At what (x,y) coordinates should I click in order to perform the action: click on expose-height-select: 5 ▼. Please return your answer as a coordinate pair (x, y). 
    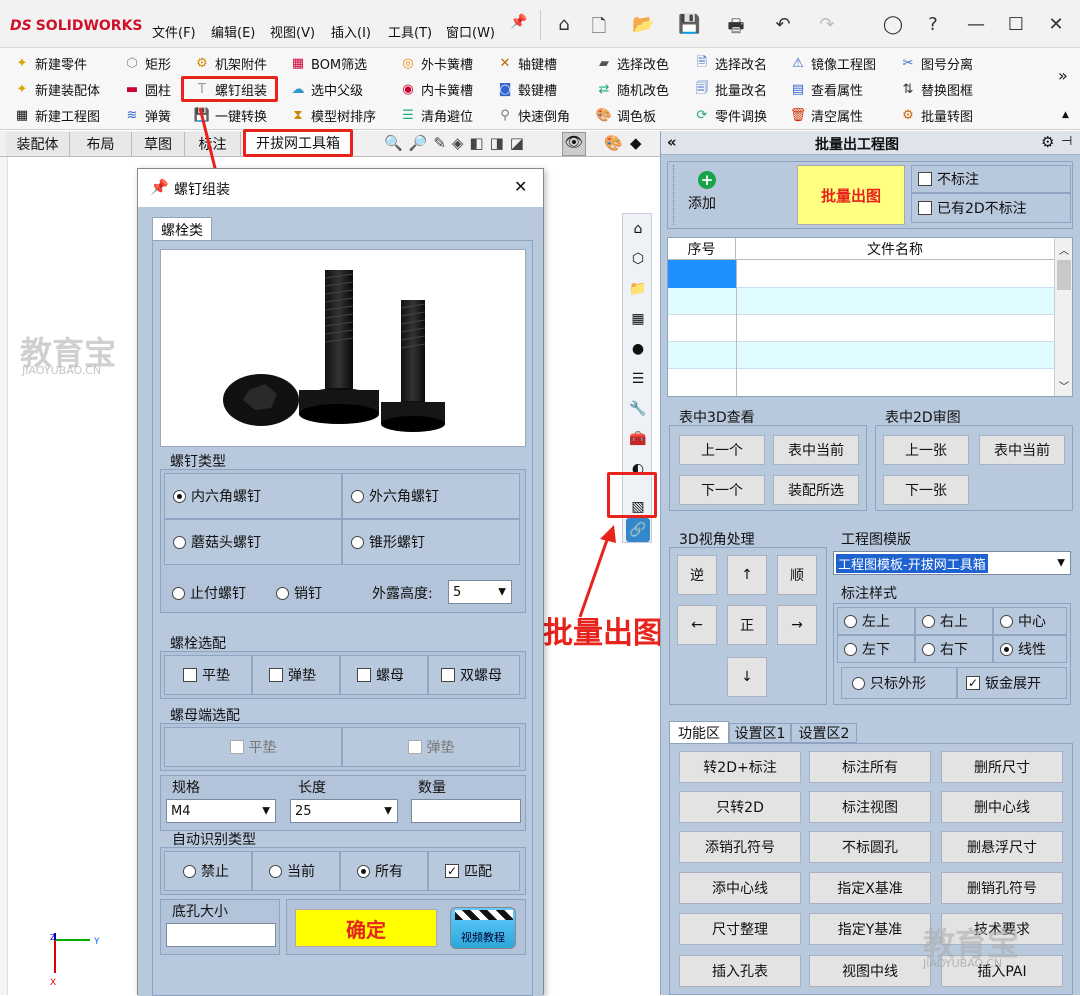
    Looking at the image, I should click on (480, 592).